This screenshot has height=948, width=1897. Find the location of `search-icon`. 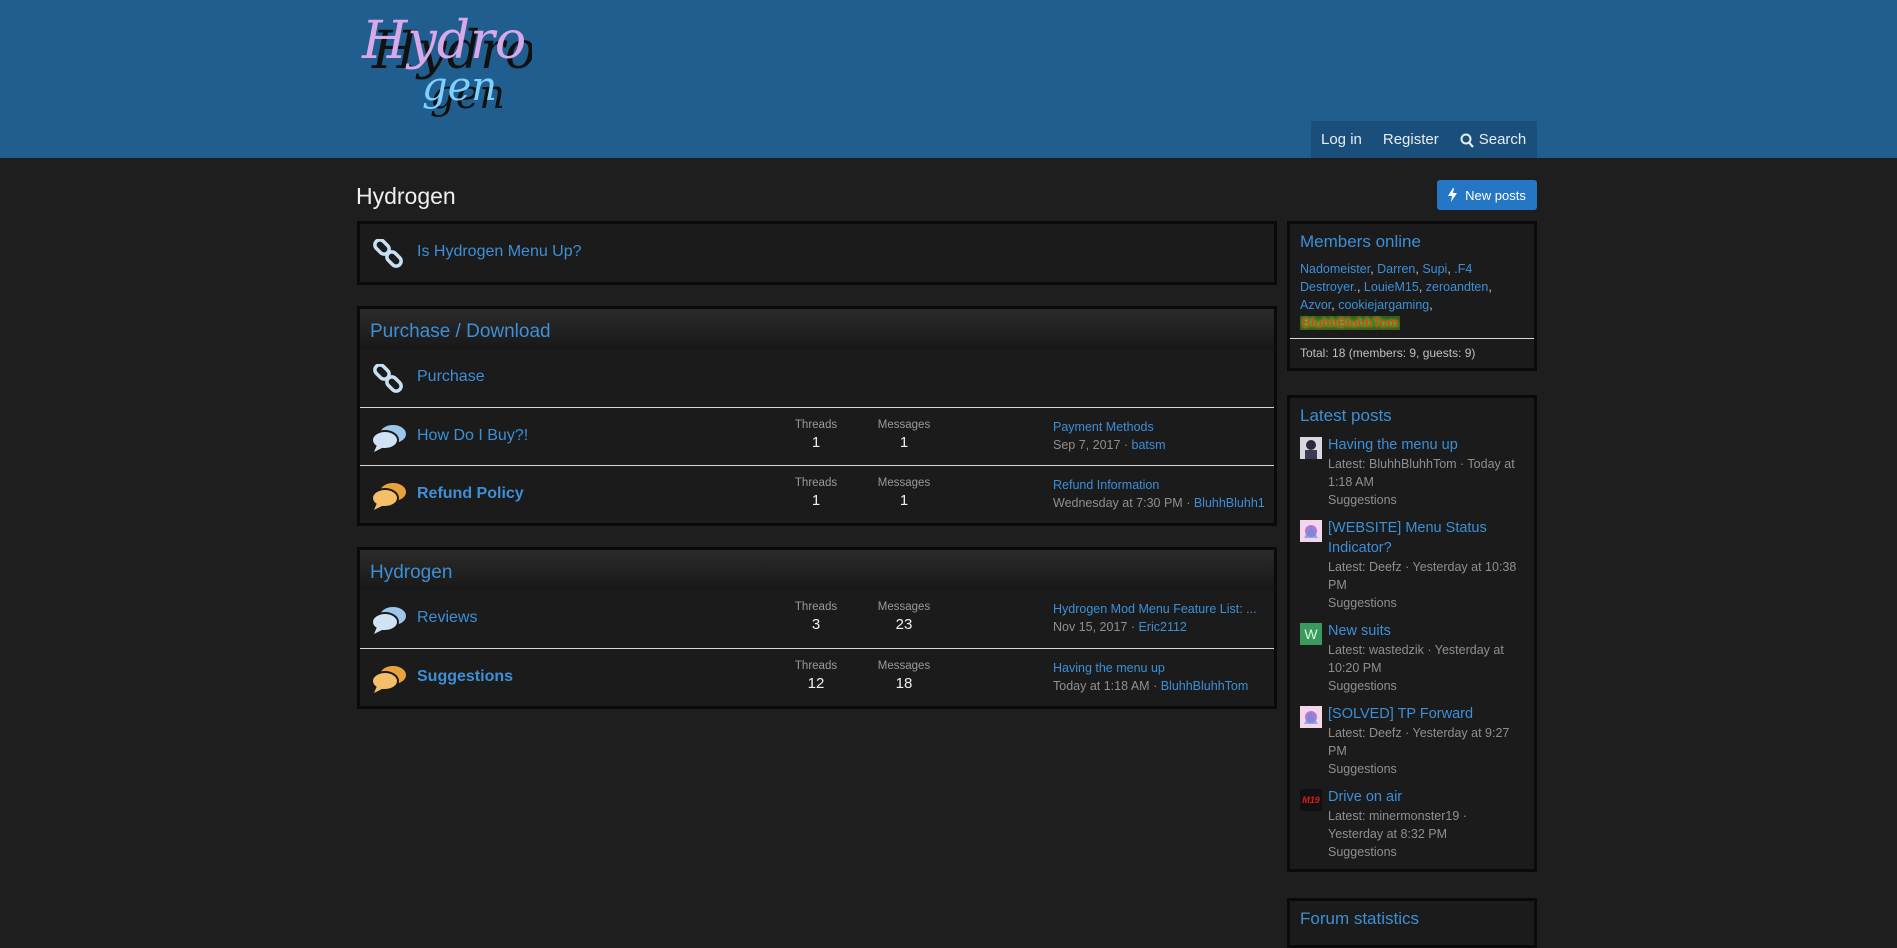

search-icon is located at coordinates (1467, 140).